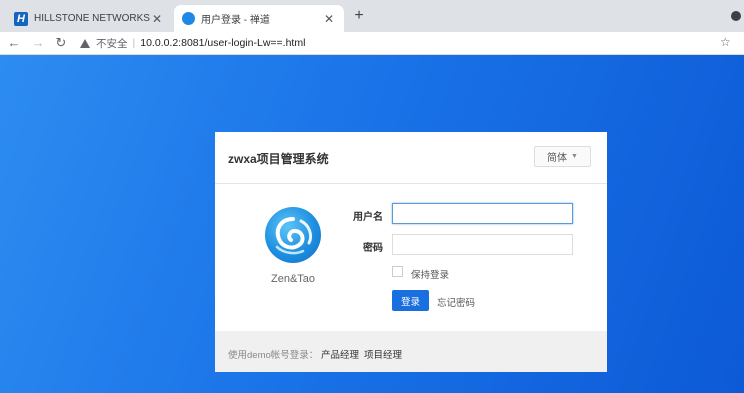  Describe the element at coordinates (482, 244) in the screenshot. I see `password-input` at that location.